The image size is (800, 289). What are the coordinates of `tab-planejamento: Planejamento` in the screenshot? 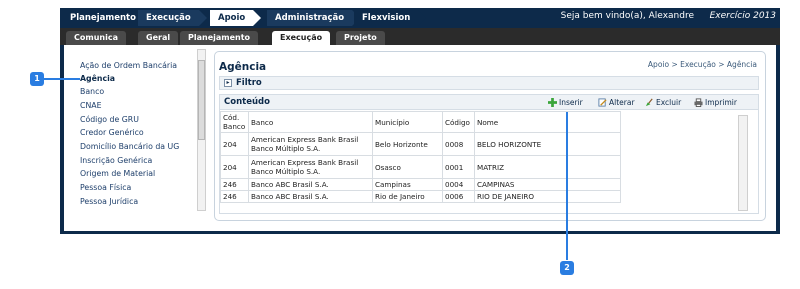 It's located at (107, 18).